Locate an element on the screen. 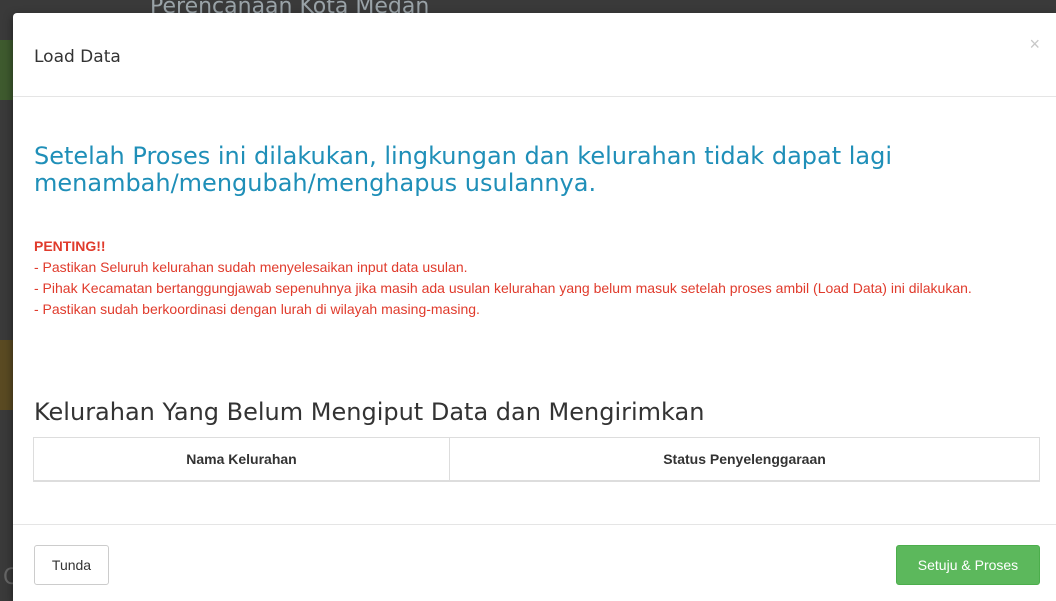 The height and width of the screenshot is (601, 1056). modal-header: Load Data × is located at coordinates (534, 55).